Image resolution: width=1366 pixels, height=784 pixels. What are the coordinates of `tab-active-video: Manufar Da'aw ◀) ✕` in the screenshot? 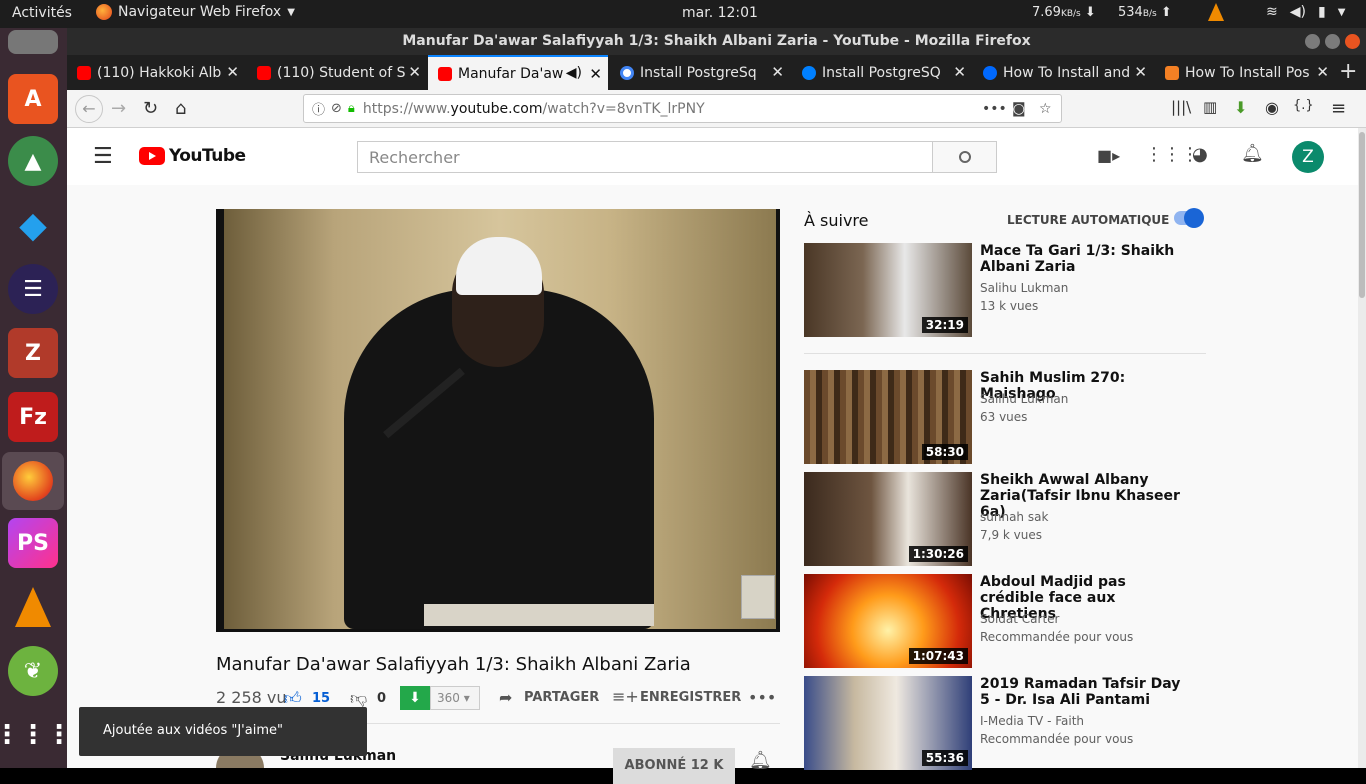 It's located at (518, 72).